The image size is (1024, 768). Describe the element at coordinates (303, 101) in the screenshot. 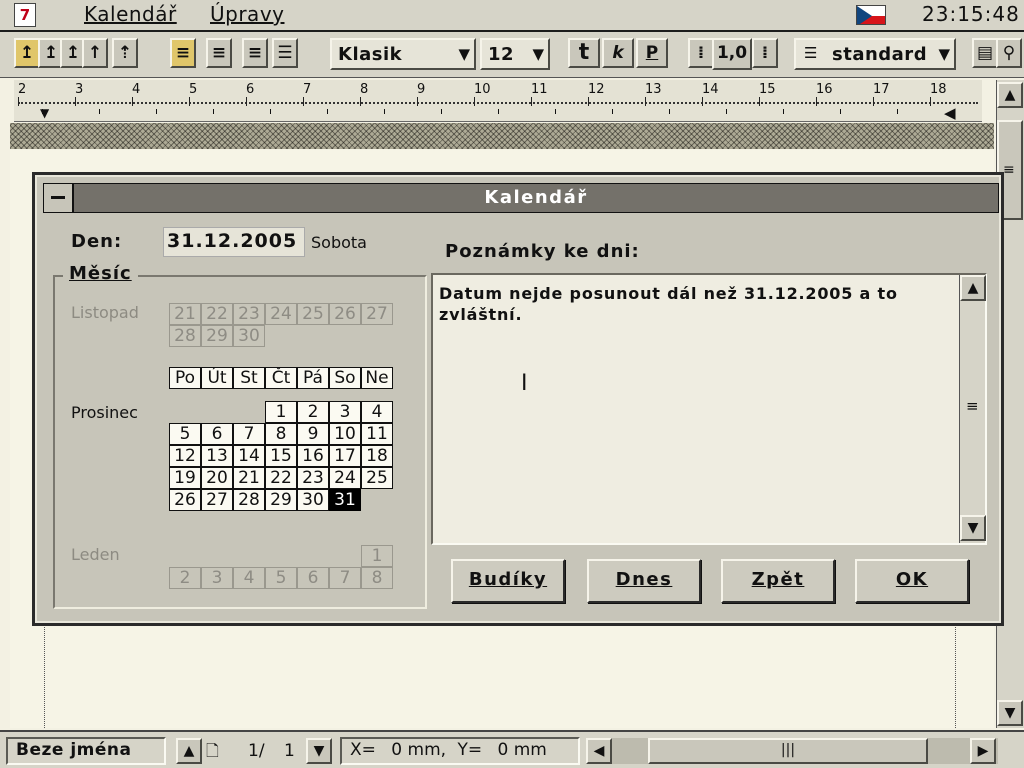

I see `ruler-tick` at that location.